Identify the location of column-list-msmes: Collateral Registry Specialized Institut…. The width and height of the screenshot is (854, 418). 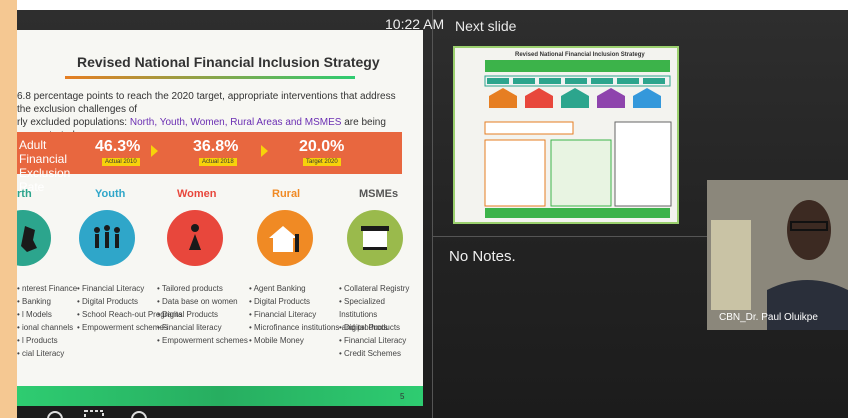
(381, 321).